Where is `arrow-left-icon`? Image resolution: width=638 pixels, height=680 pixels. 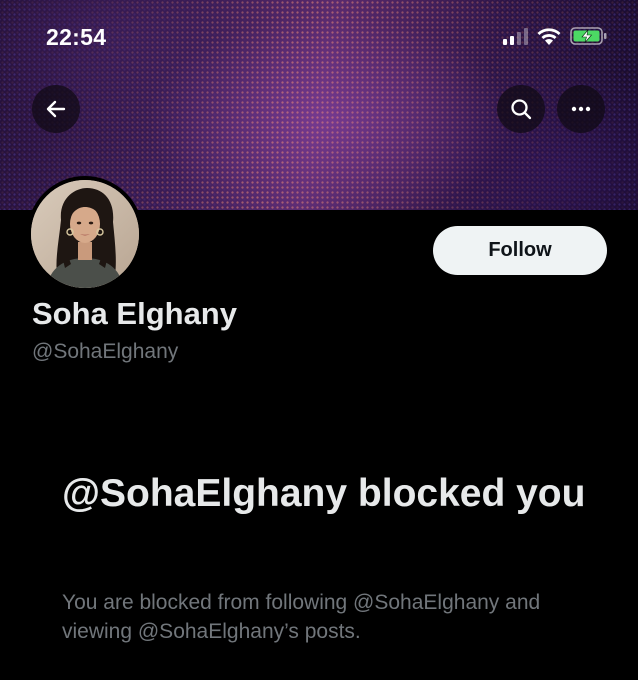
arrow-left-icon is located at coordinates (56, 109).